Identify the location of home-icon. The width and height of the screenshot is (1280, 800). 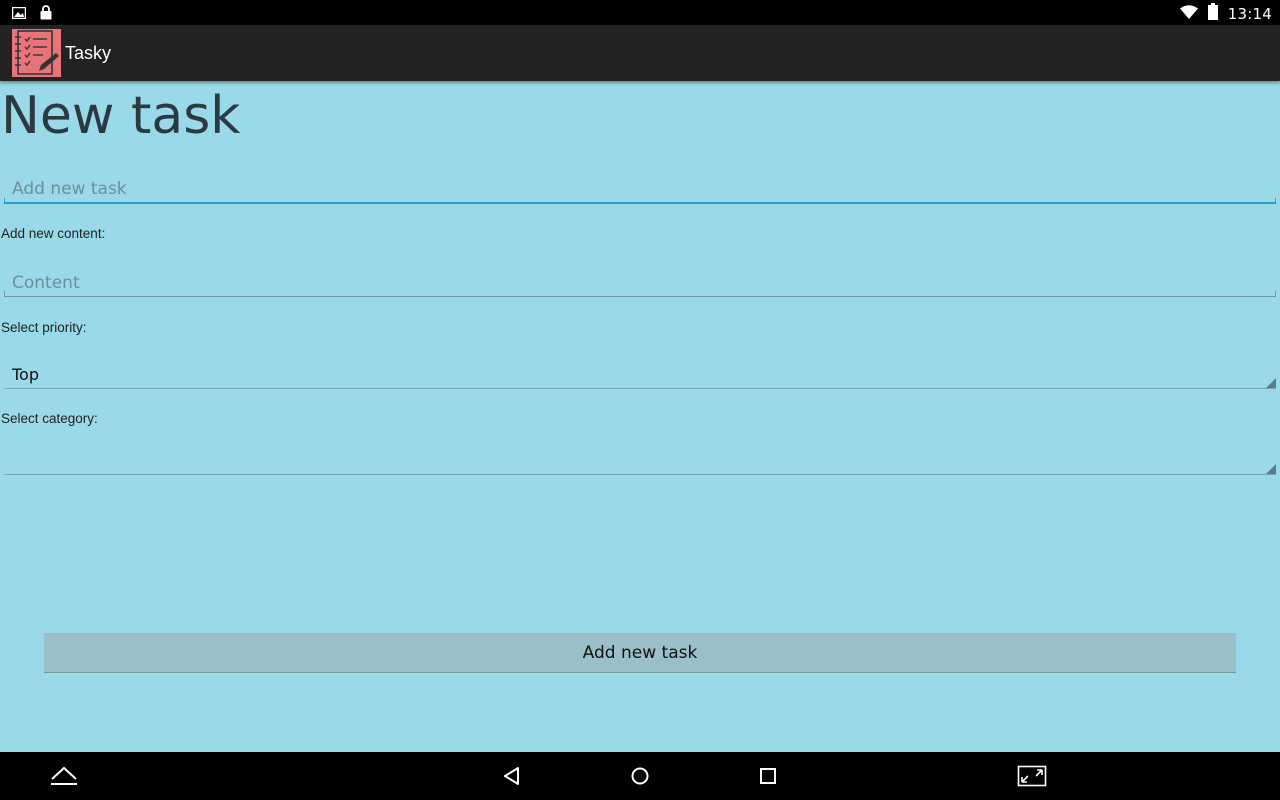
(640, 776).